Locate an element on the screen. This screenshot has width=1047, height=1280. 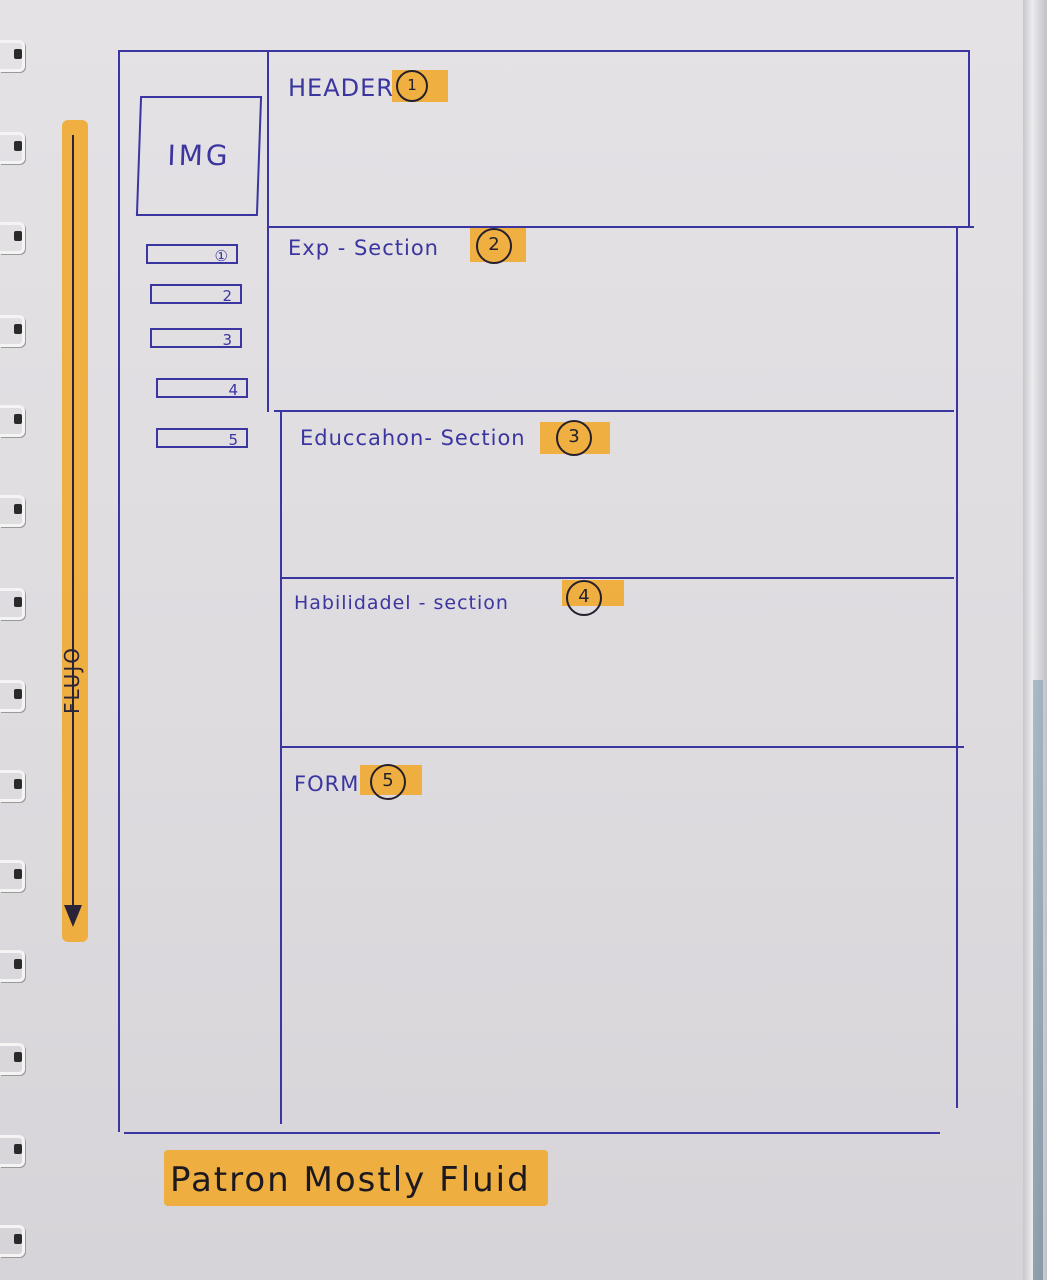
flow-arrow-head-icon is located at coordinates (73, 916).